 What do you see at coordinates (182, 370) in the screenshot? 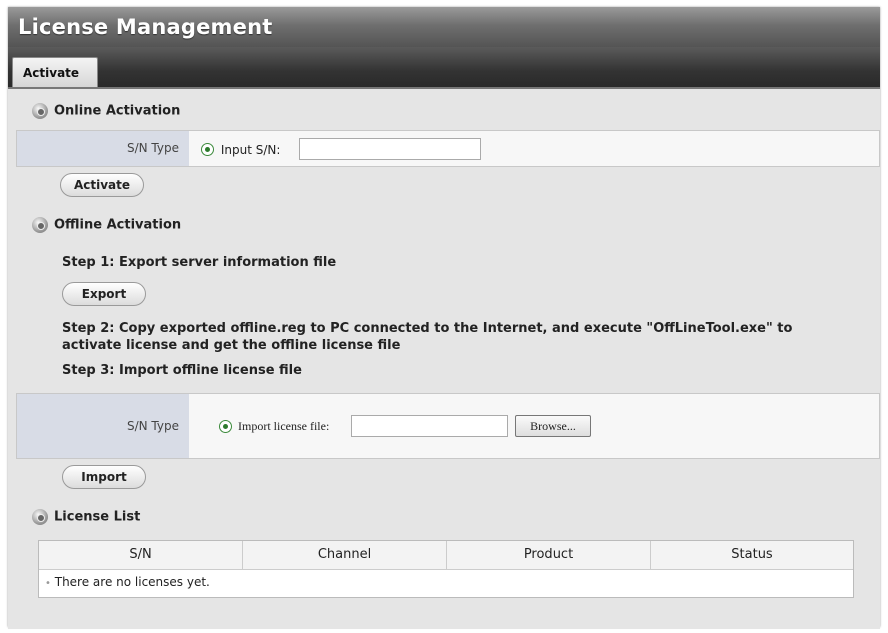
I see `step3-text: Step 3: Import offline license file` at bounding box center [182, 370].